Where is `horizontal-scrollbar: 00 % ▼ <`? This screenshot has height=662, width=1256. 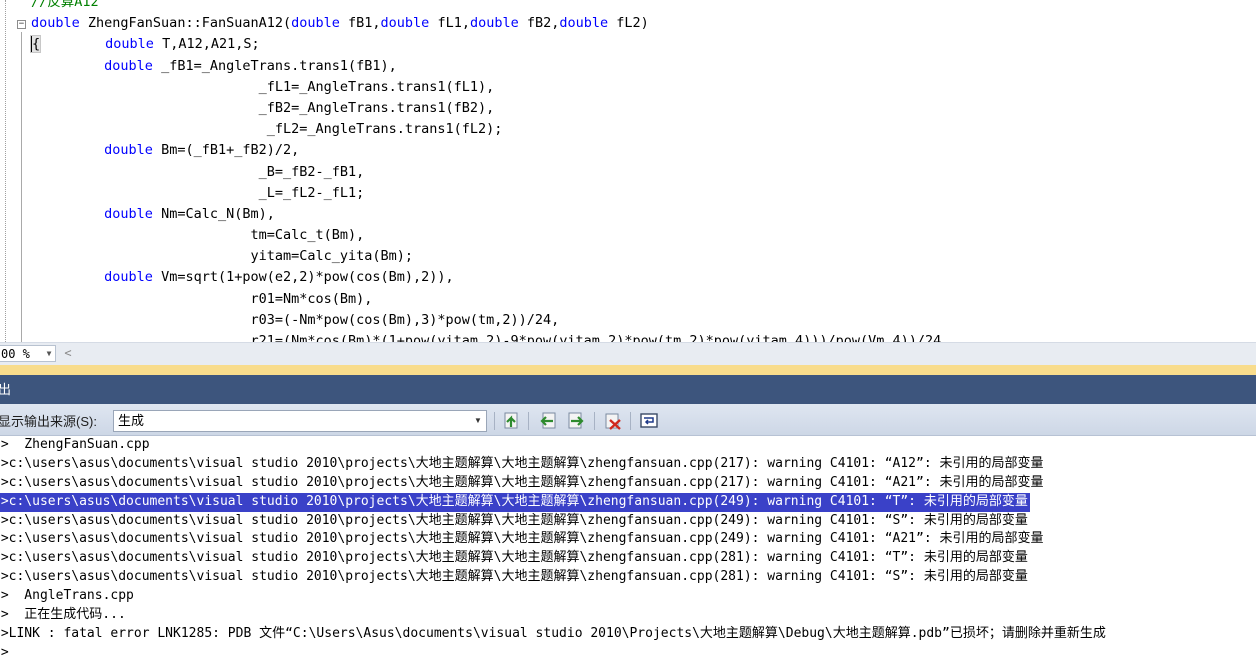 horizontal-scrollbar: 00 % ▼ < is located at coordinates (628, 353).